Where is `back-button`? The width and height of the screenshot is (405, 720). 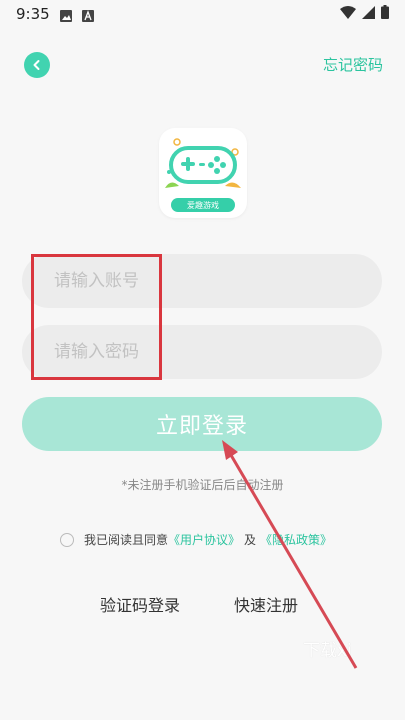
back-button is located at coordinates (37, 65).